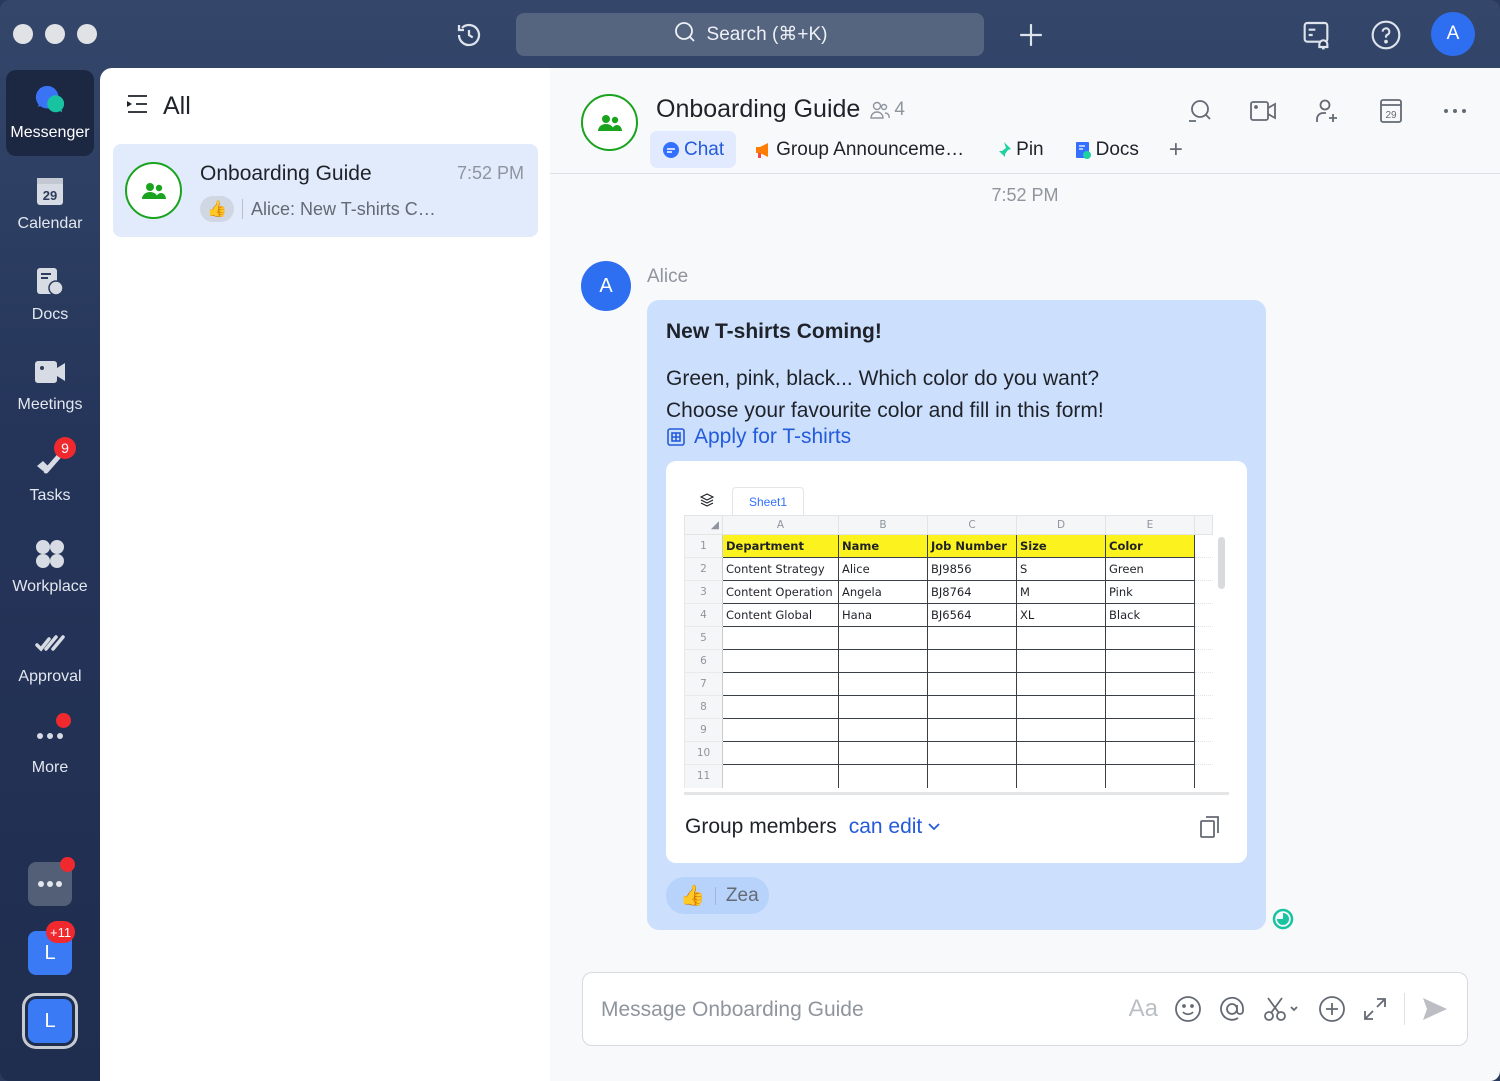  What do you see at coordinates (1061, 546) in the screenshot?
I see `header-cell: Size` at bounding box center [1061, 546].